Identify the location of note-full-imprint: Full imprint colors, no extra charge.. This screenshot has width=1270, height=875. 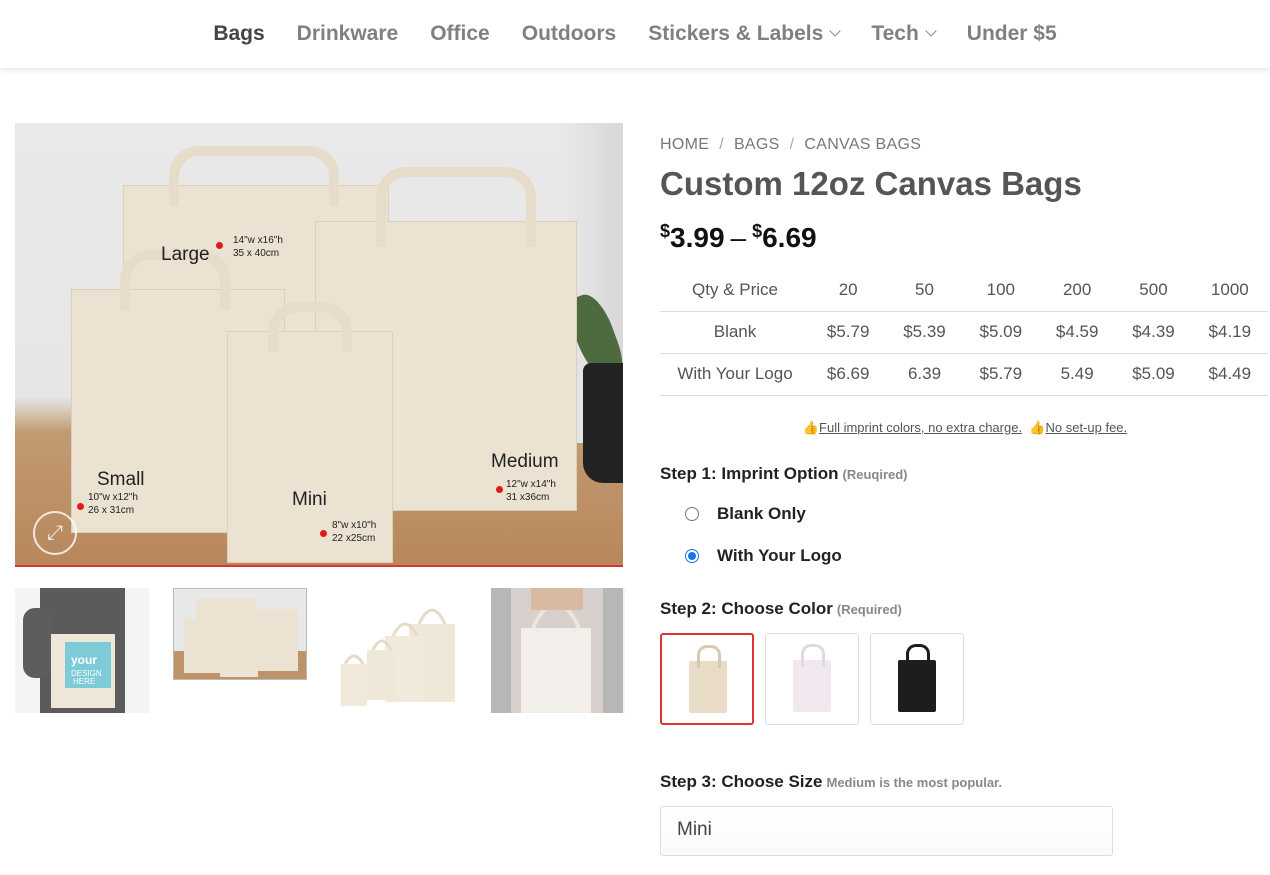
(920, 427).